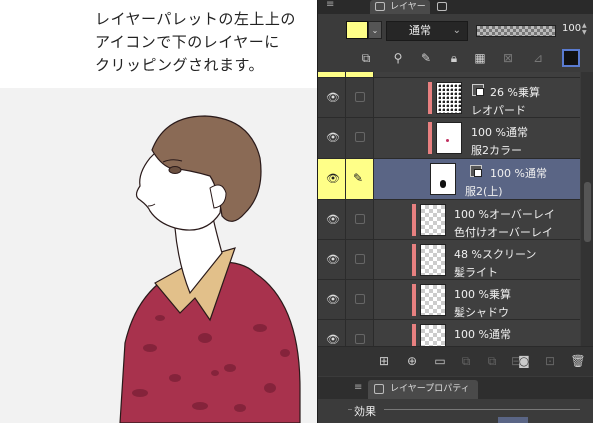 This screenshot has width=593, height=423. I want to click on lock-transparency-icon: ▦, so click(480, 58).